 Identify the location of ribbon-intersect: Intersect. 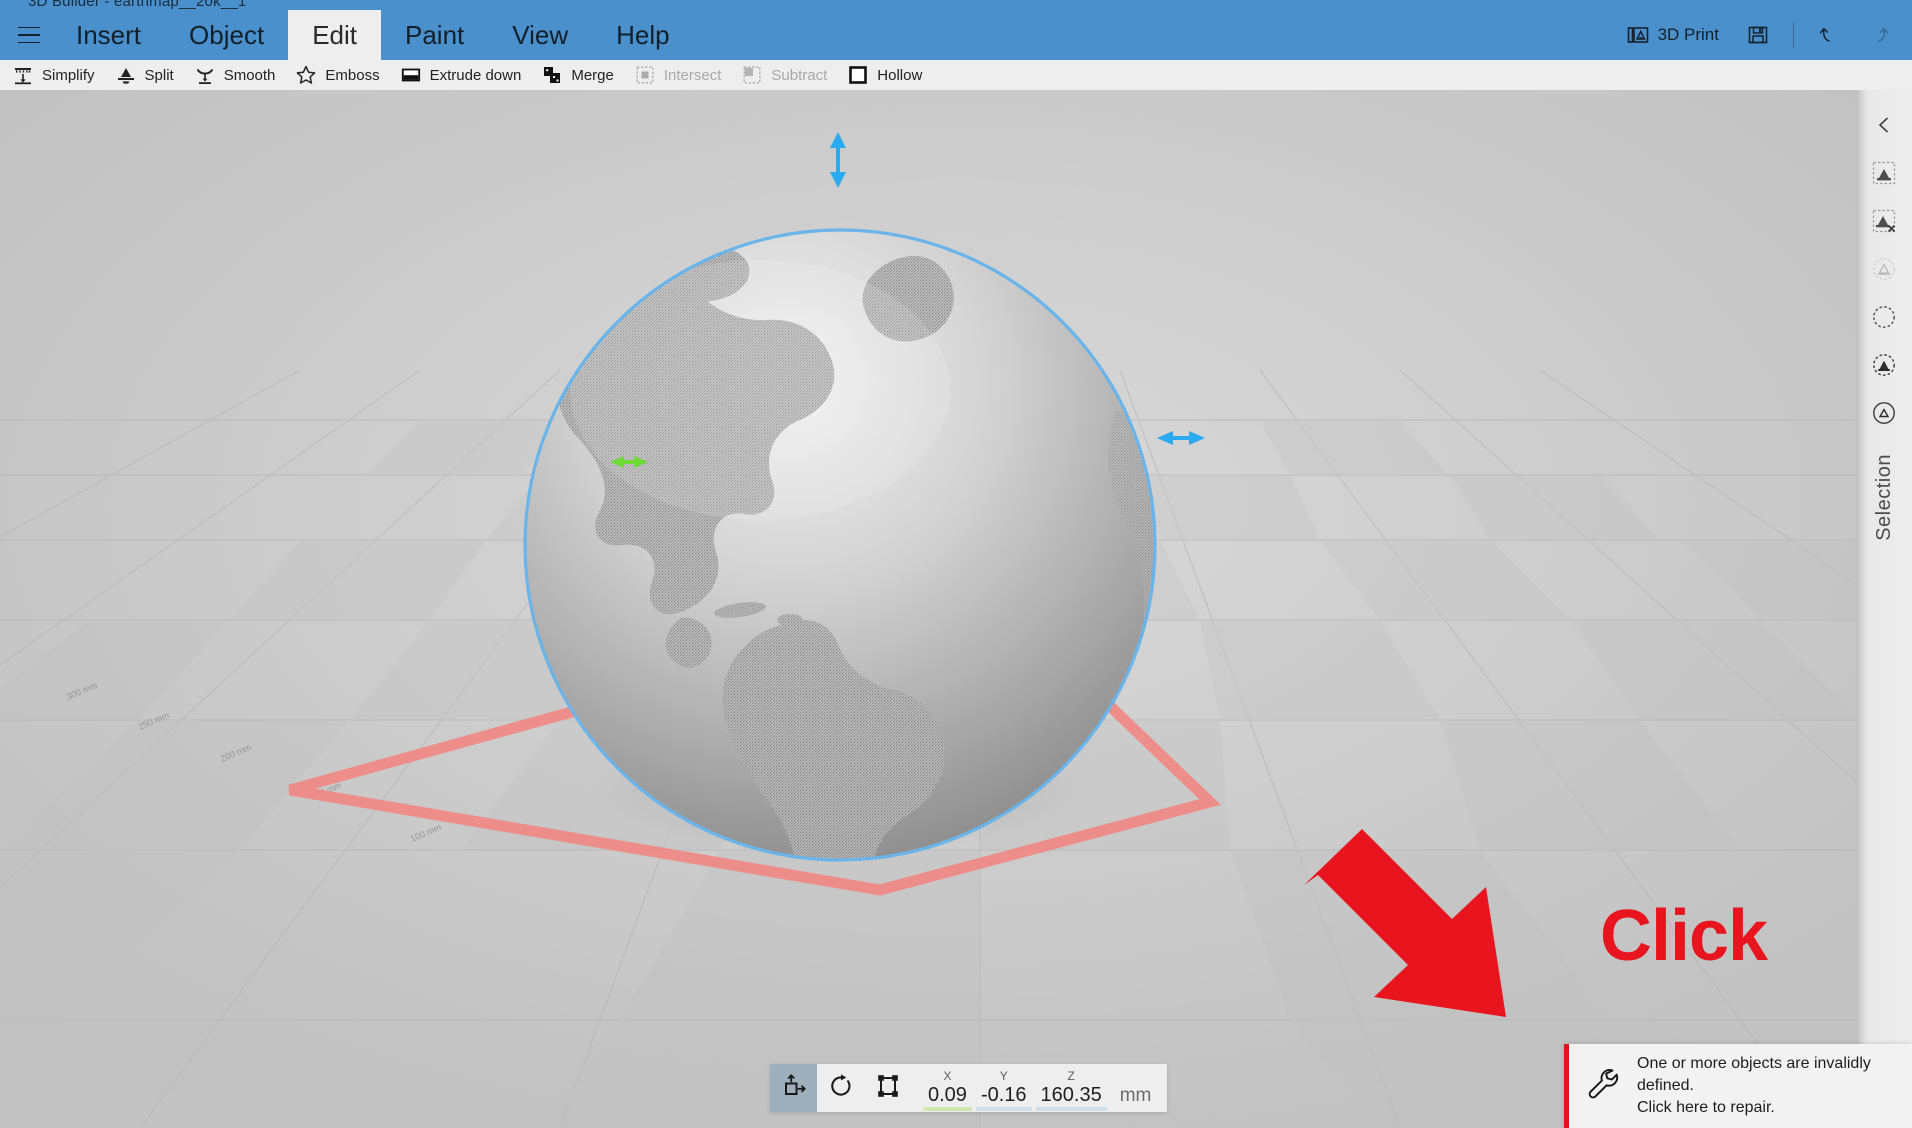
(682, 75).